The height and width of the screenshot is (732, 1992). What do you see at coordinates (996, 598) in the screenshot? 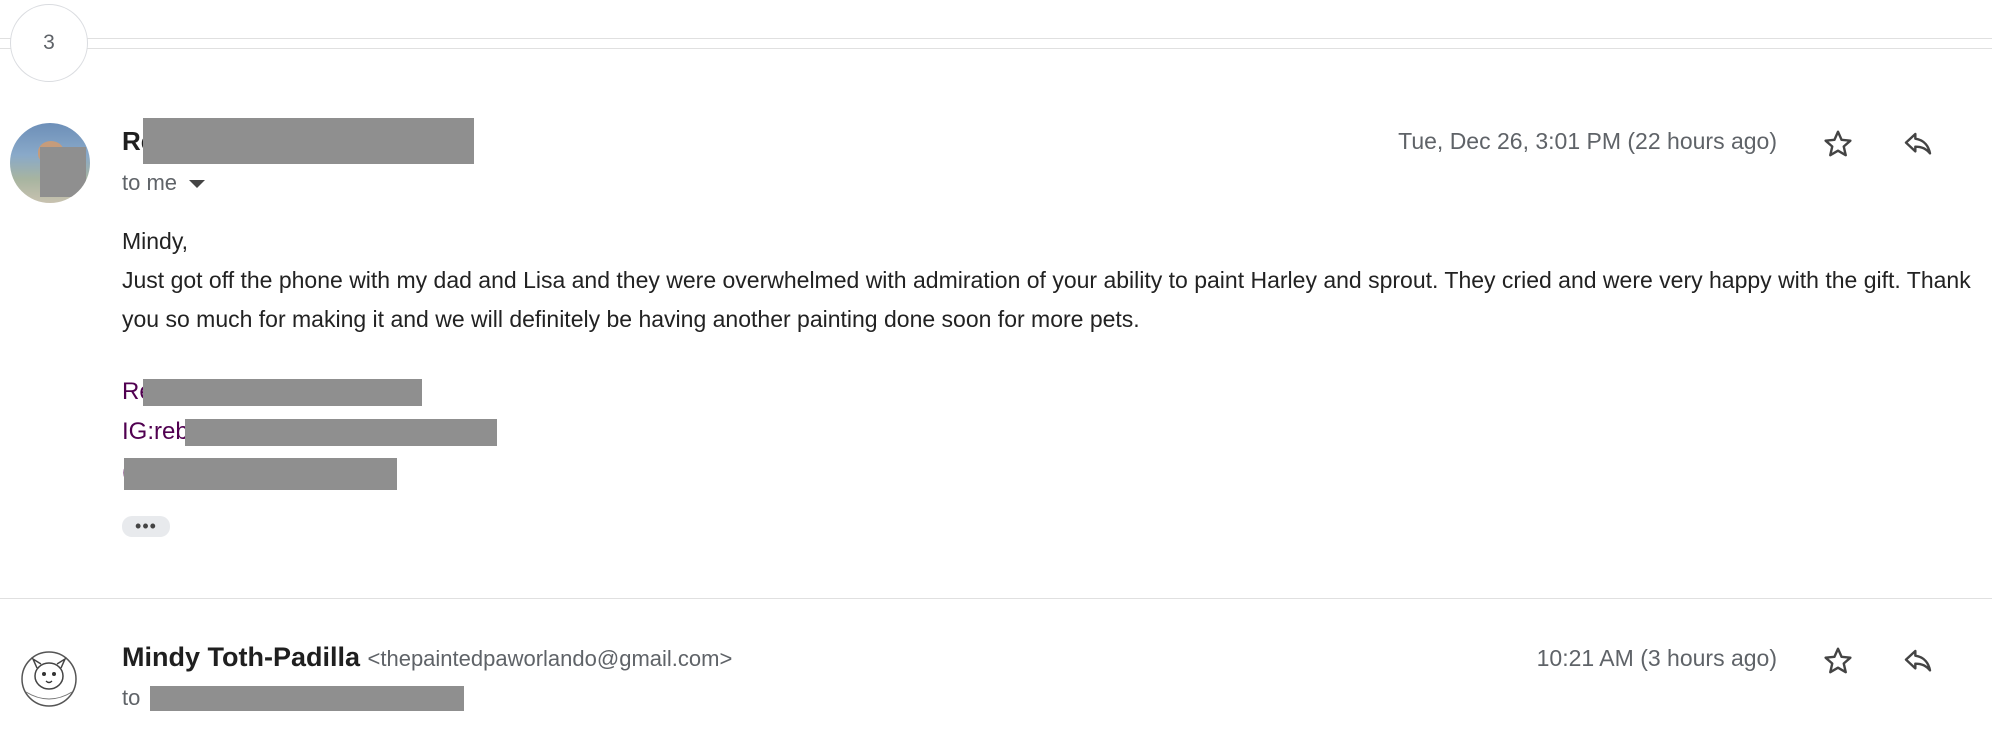
I see `message-divider` at bounding box center [996, 598].